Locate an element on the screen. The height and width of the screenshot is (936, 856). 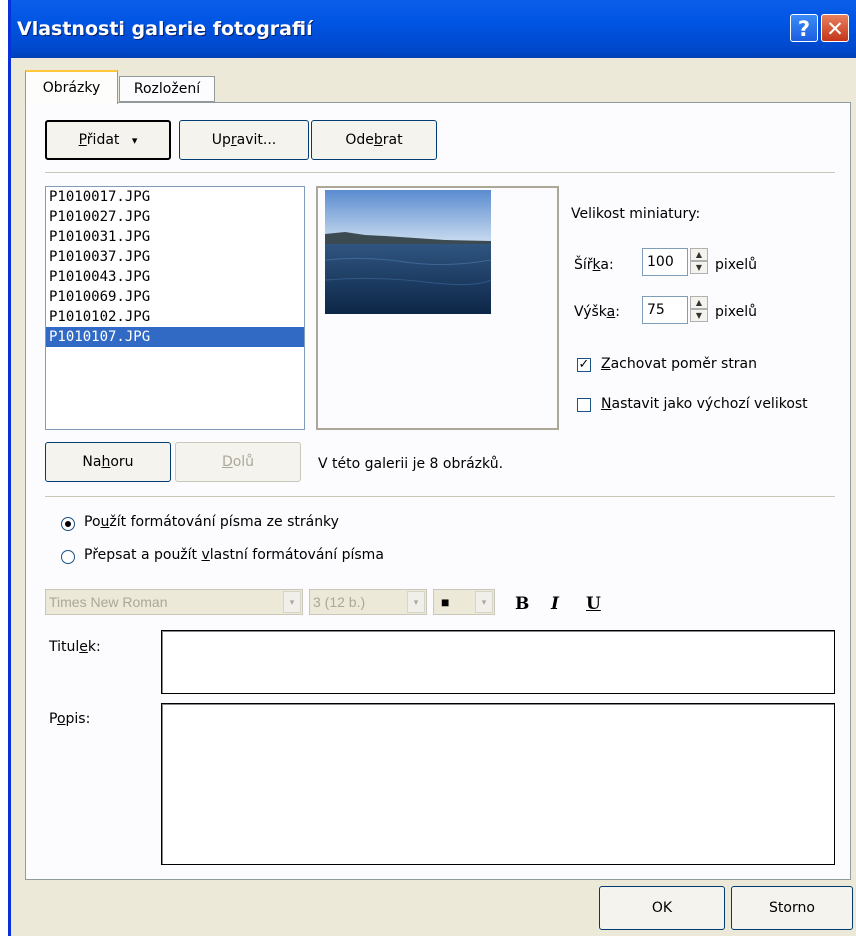
height-label-pre: Výšk is located at coordinates (590, 312).